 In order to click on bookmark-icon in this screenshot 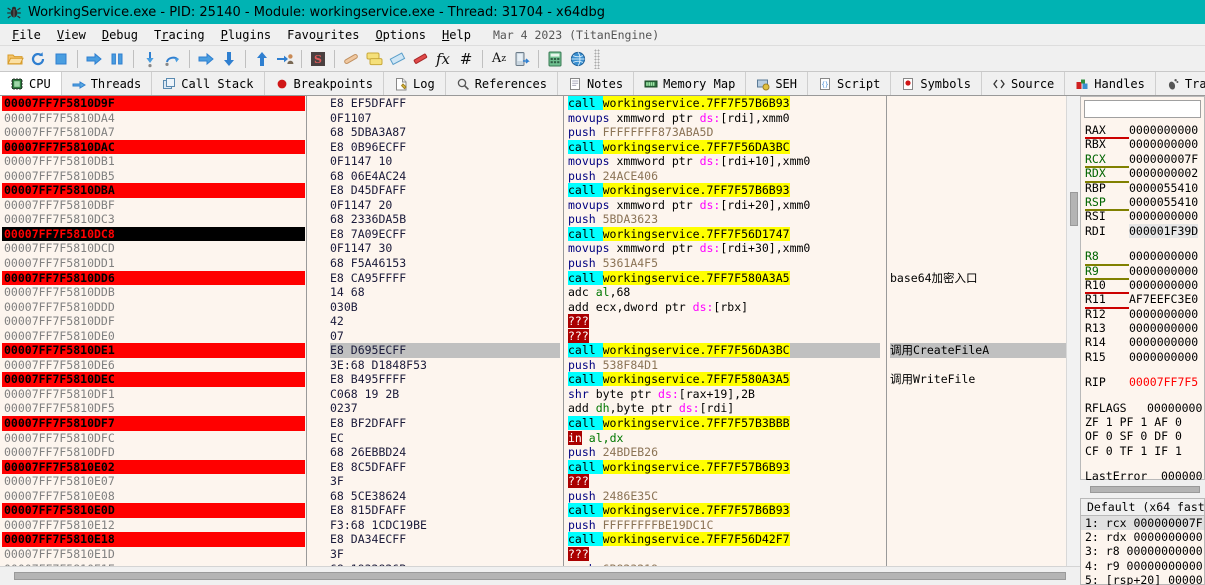, I will do `click(420, 59)`.